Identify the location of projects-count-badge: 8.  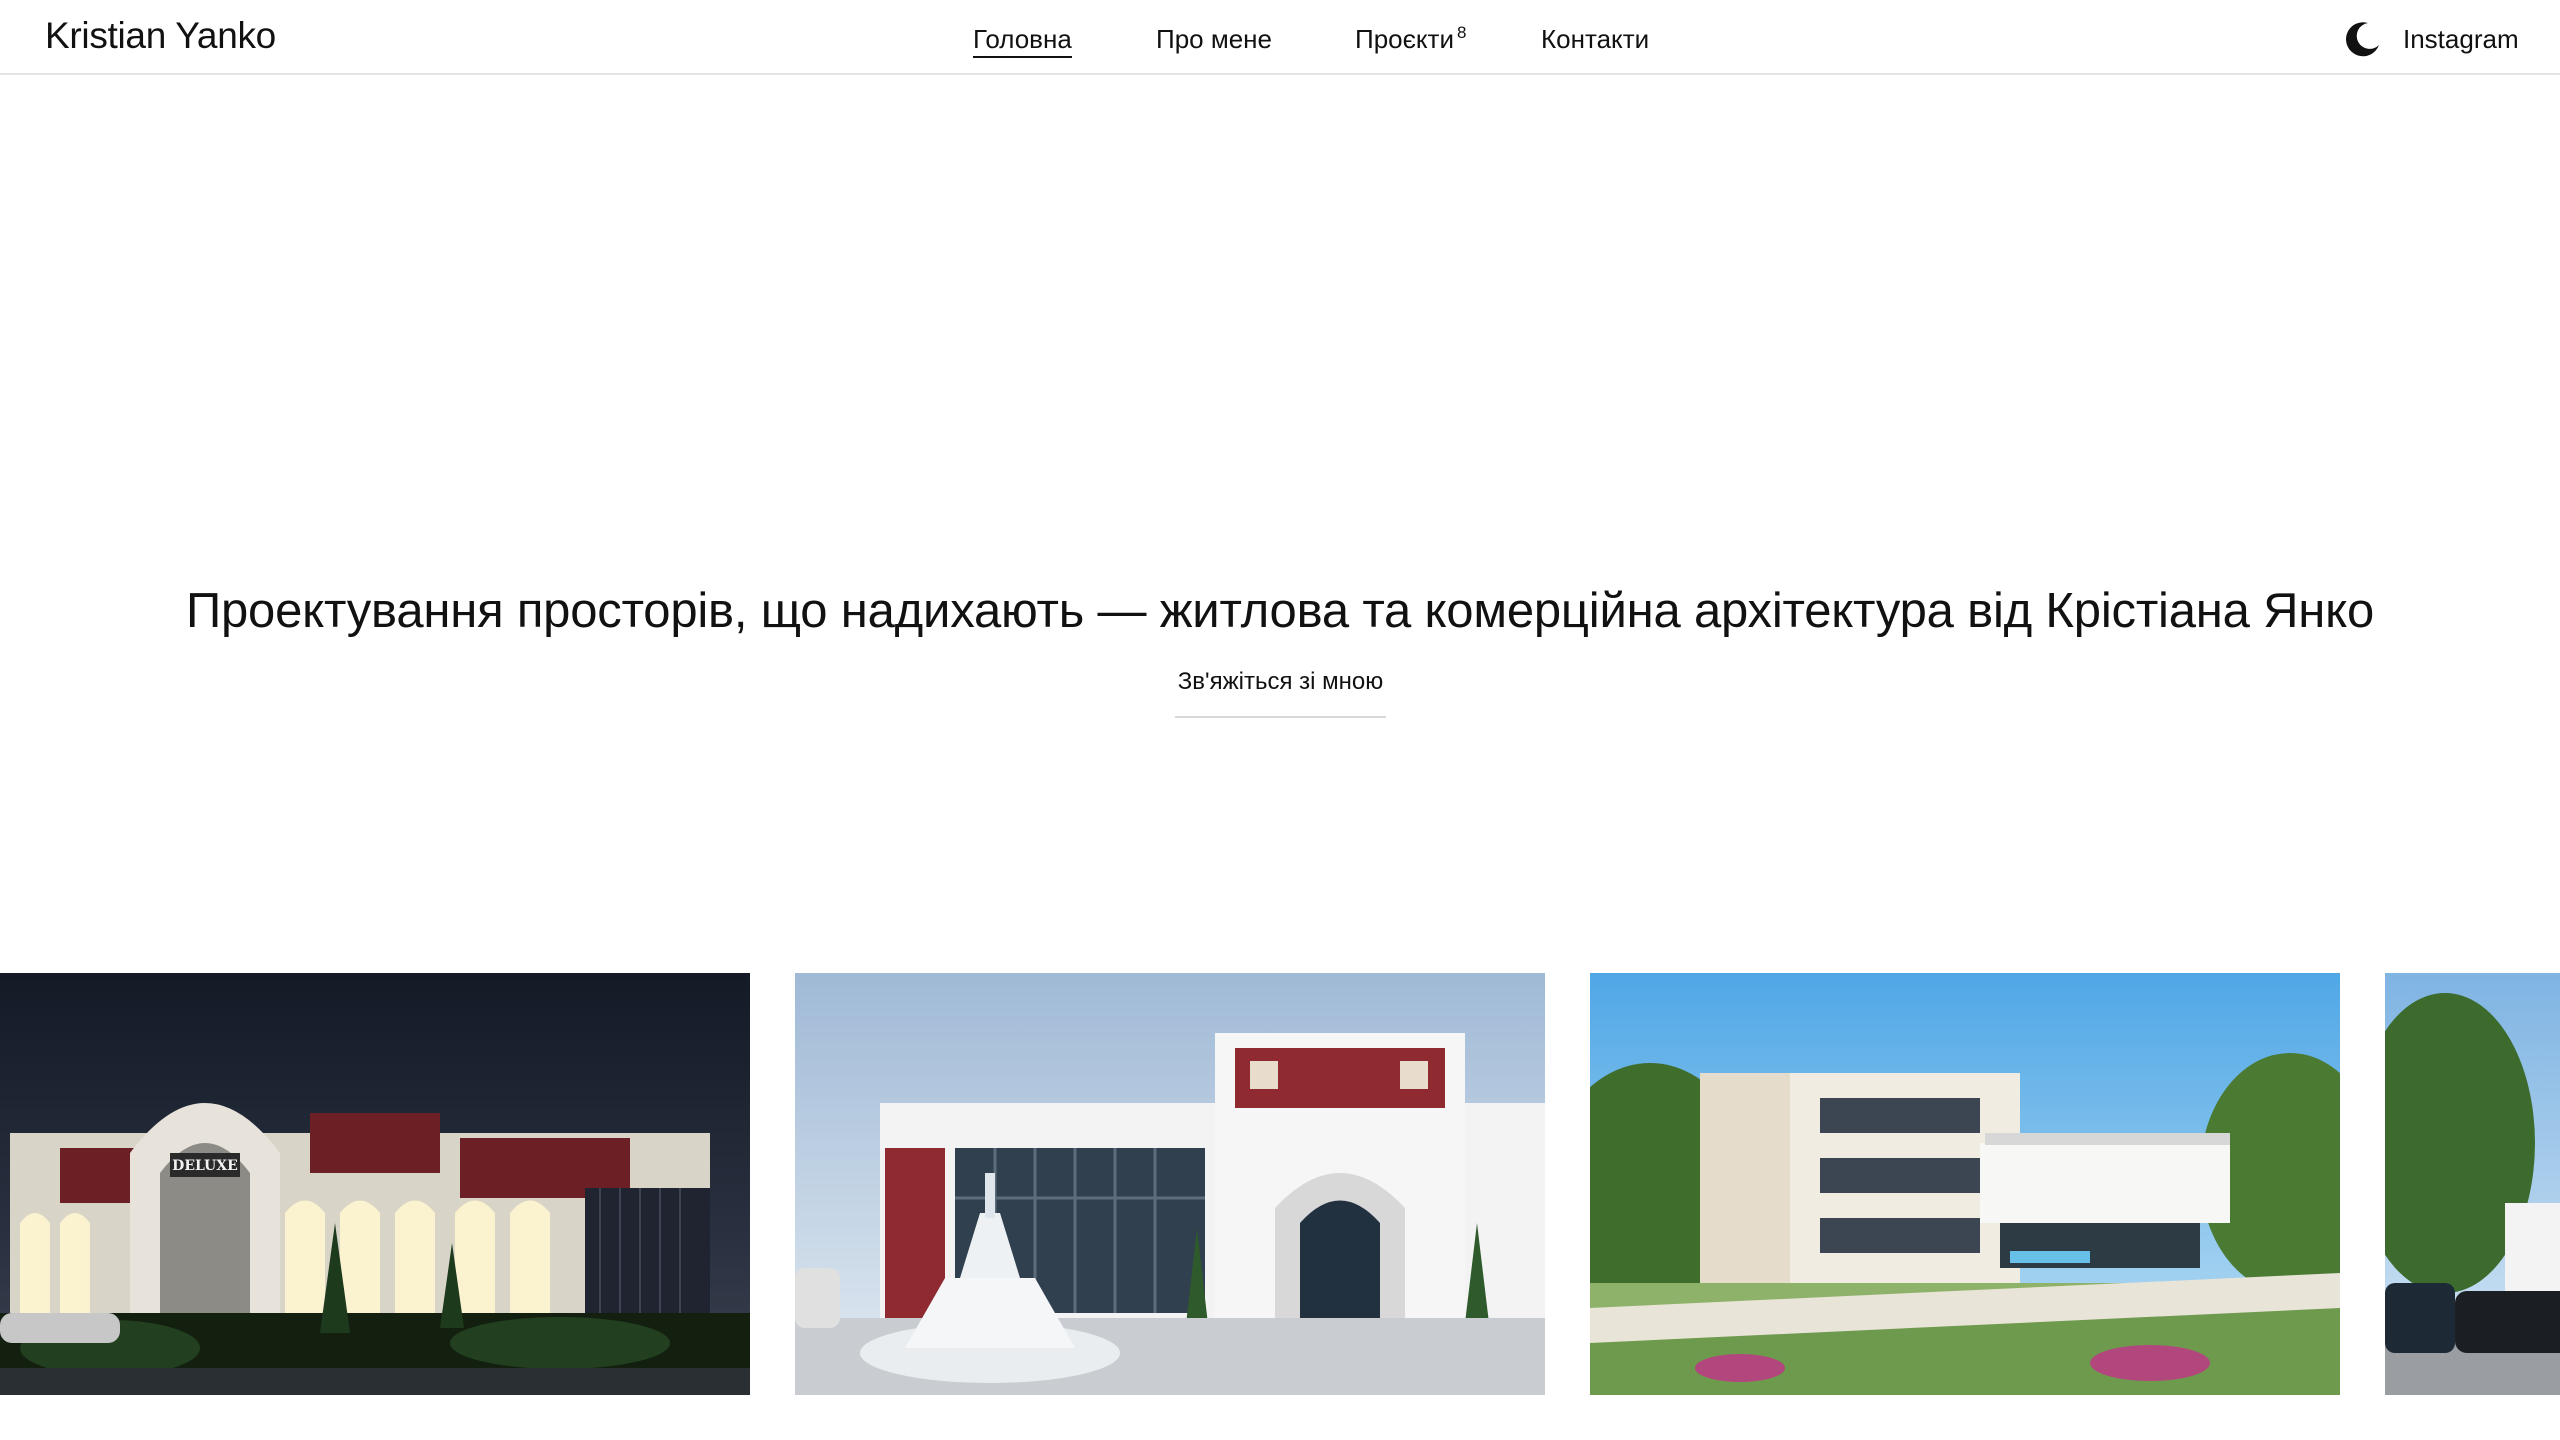
(1461, 32).